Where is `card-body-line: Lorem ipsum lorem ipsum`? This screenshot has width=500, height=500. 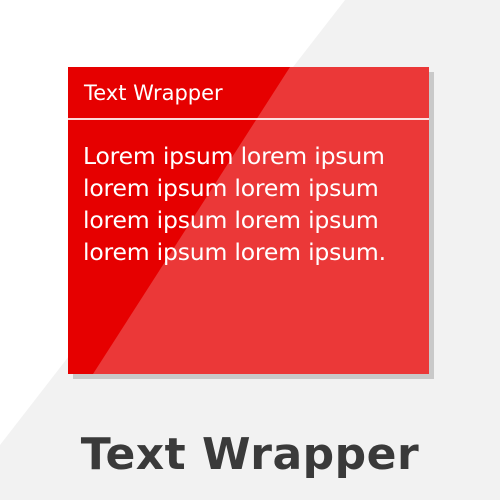
card-body-line: Lorem ipsum lorem ipsum is located at coordinates (234, 156).